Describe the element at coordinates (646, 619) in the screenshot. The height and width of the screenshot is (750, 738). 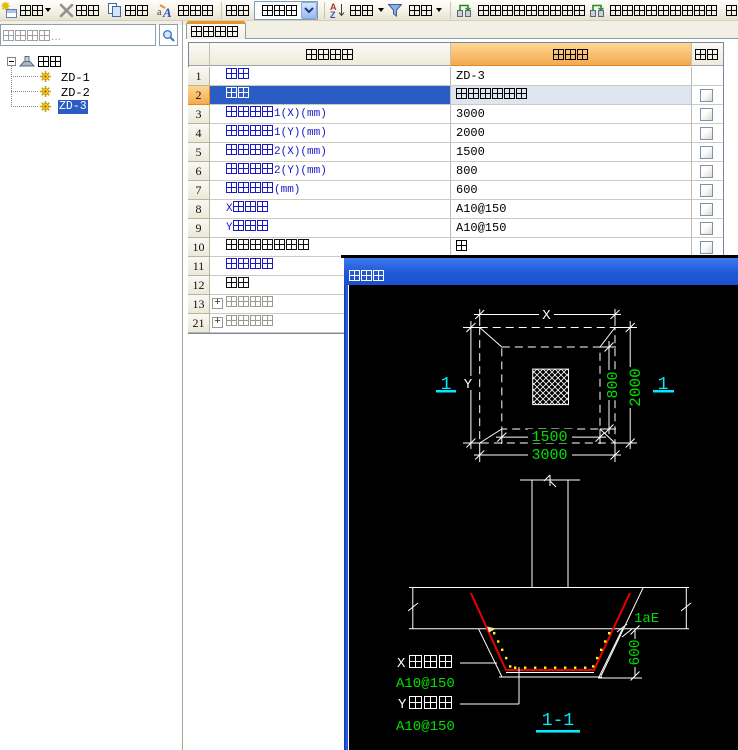
I see `svg-text: 1aE` at that location.